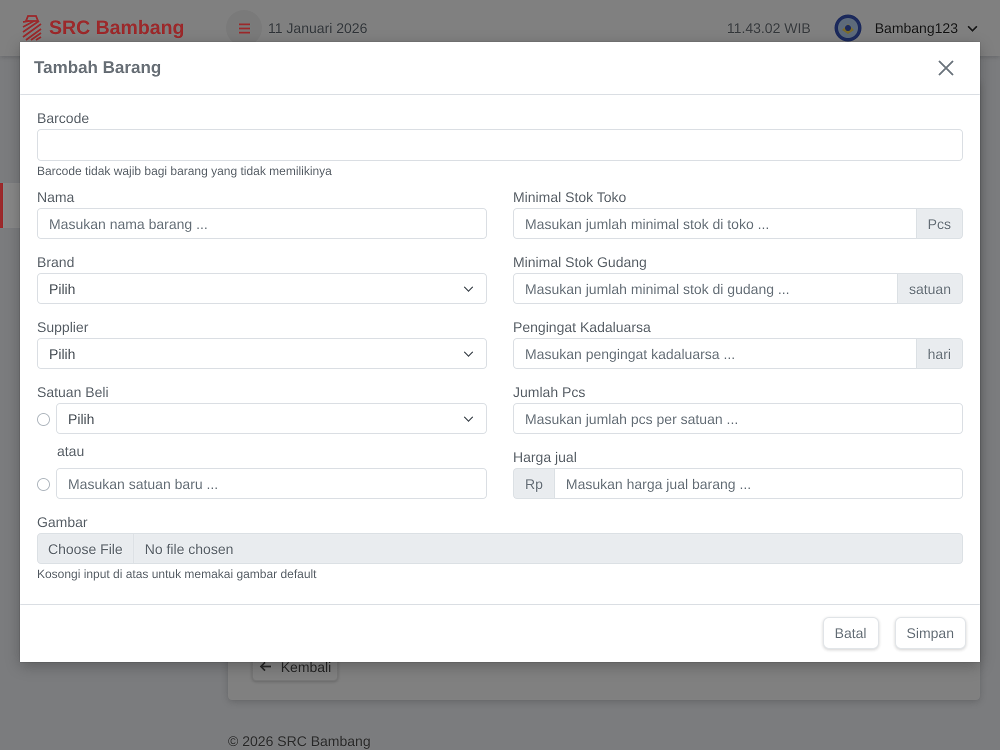 Image resolution: width=1000 pixels, height=750 pixels. What do you see at coordinates (184, 171) in the screenshot?
I see `help-text: Barcode tidak wajib bagi barang yang tidak memilikinya` at bounding box center [184, 171].